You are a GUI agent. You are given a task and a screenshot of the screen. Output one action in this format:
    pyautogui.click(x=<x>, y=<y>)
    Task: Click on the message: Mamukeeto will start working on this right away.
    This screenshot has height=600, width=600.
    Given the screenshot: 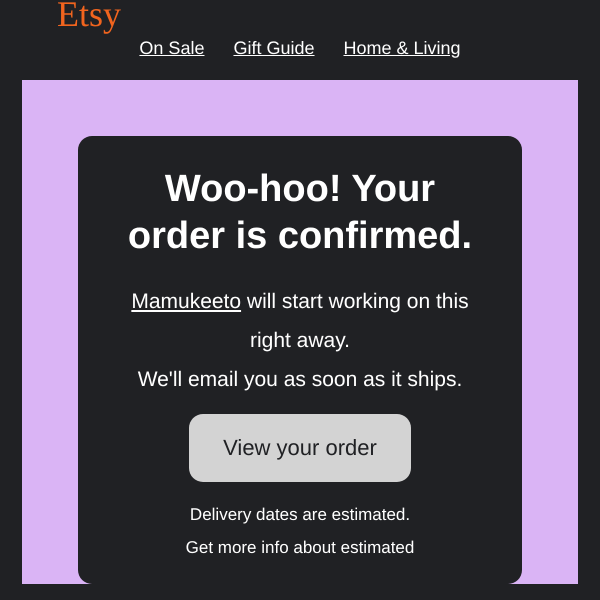 What is the action you would take?
    pyautogui.click(x=300, y=321)
    